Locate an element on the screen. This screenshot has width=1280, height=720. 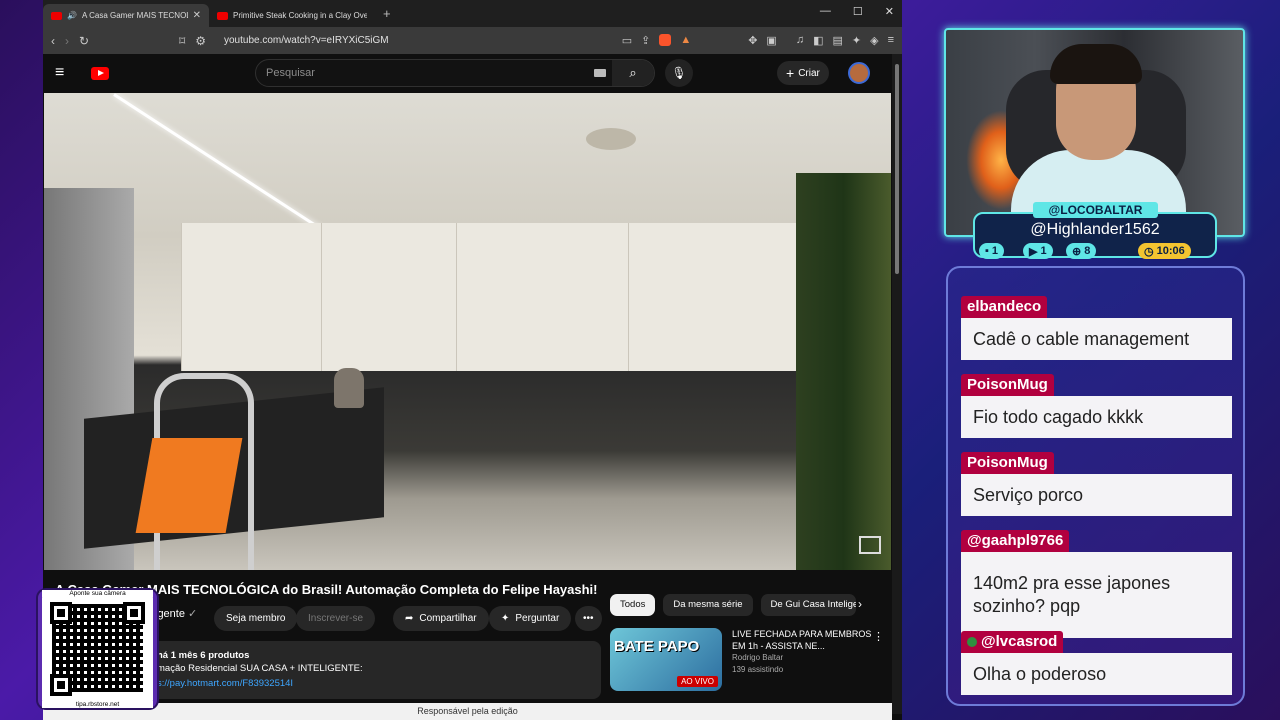
description-link: s://pay.hotmart.com/F83932514I is located at coordinates (379, 683).